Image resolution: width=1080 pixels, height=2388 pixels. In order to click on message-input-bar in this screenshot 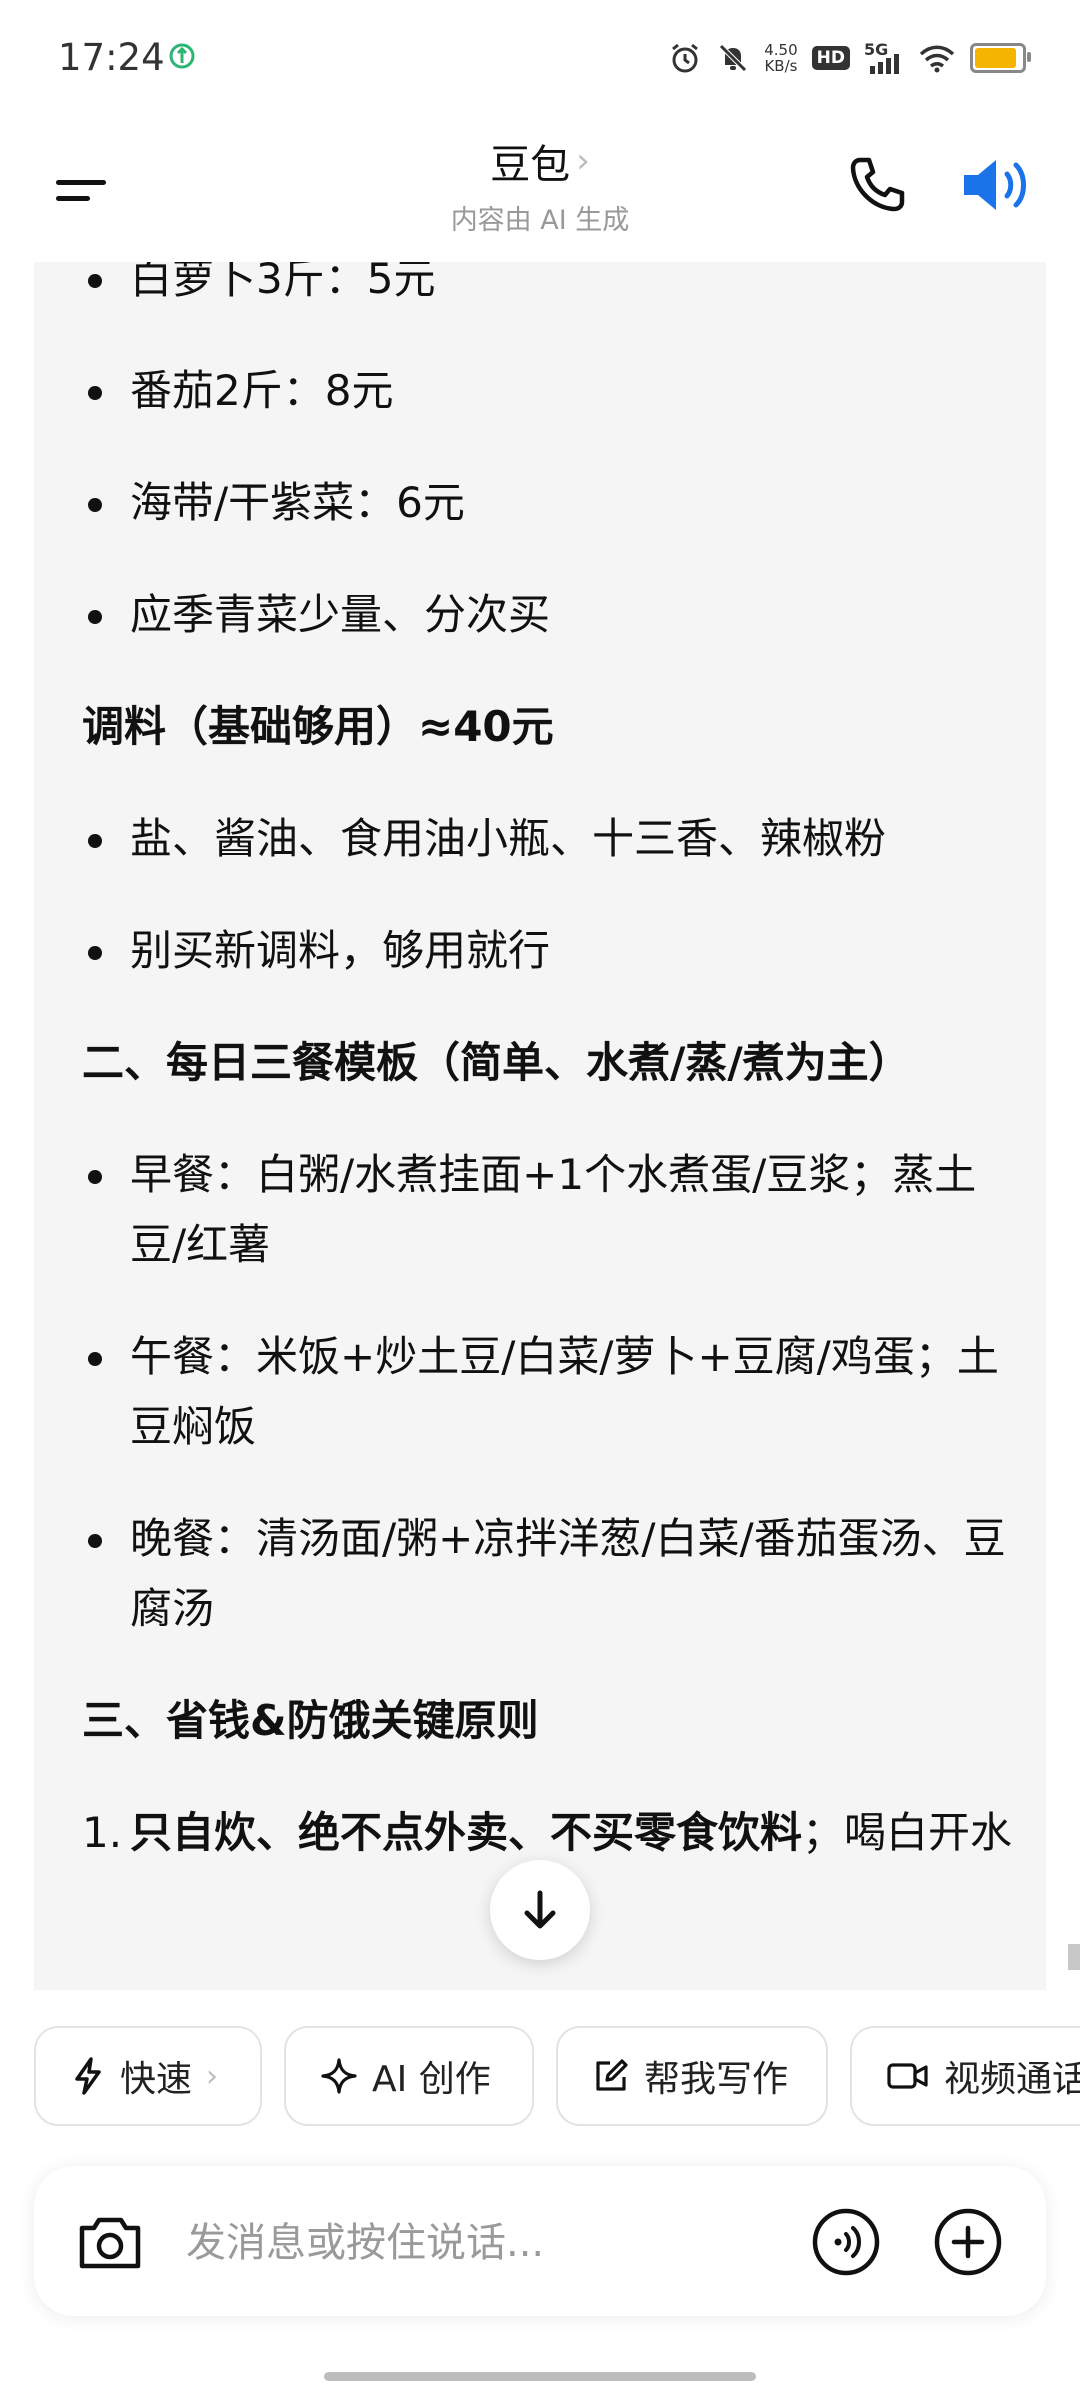, I will do `click(540, 2241)`.